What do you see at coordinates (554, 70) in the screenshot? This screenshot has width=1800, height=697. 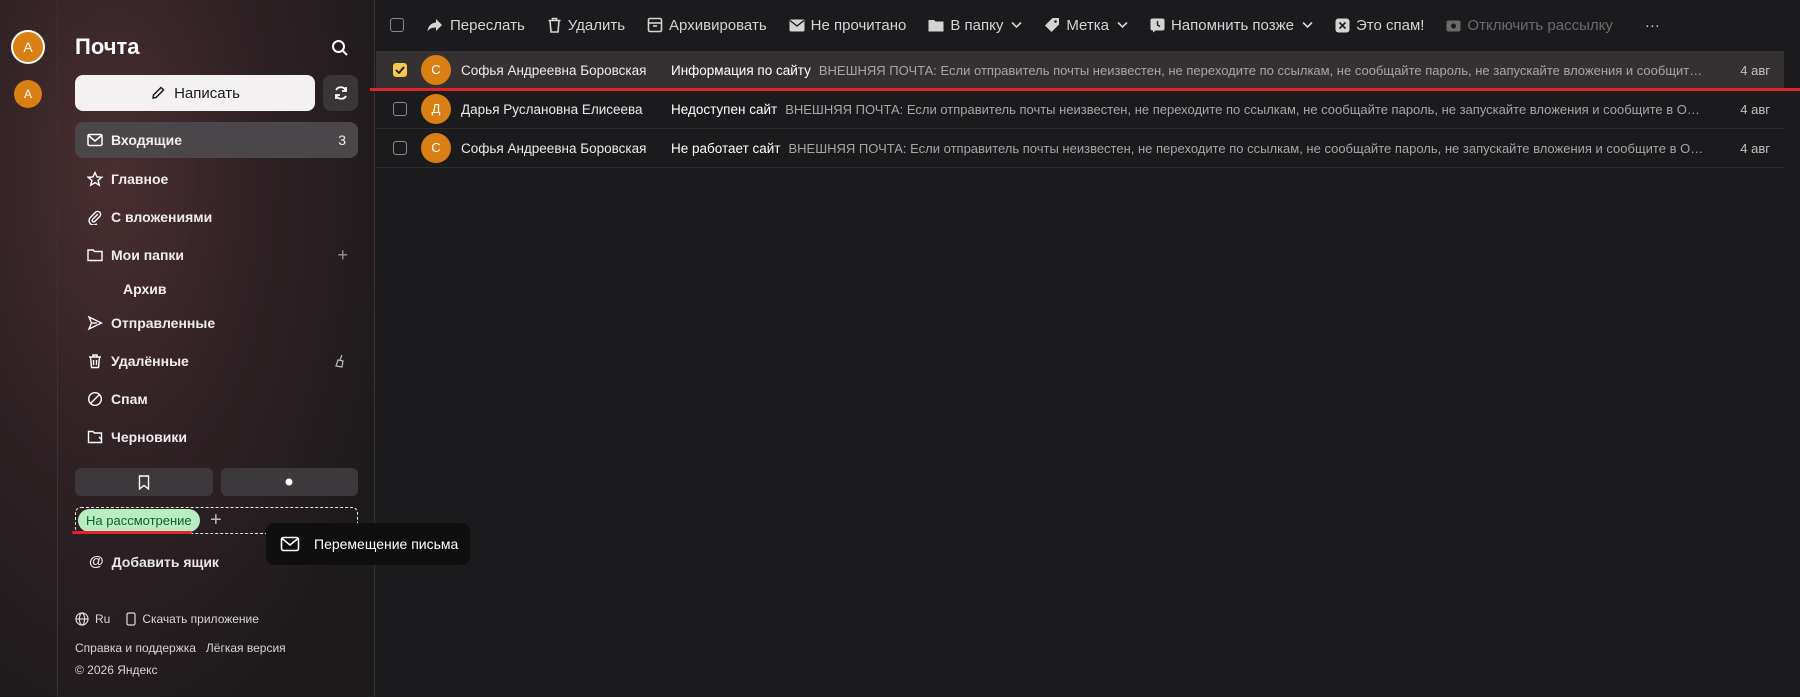 I see `message-sender: Софья Андреевна Боровская` at bounding box center [554, 70].